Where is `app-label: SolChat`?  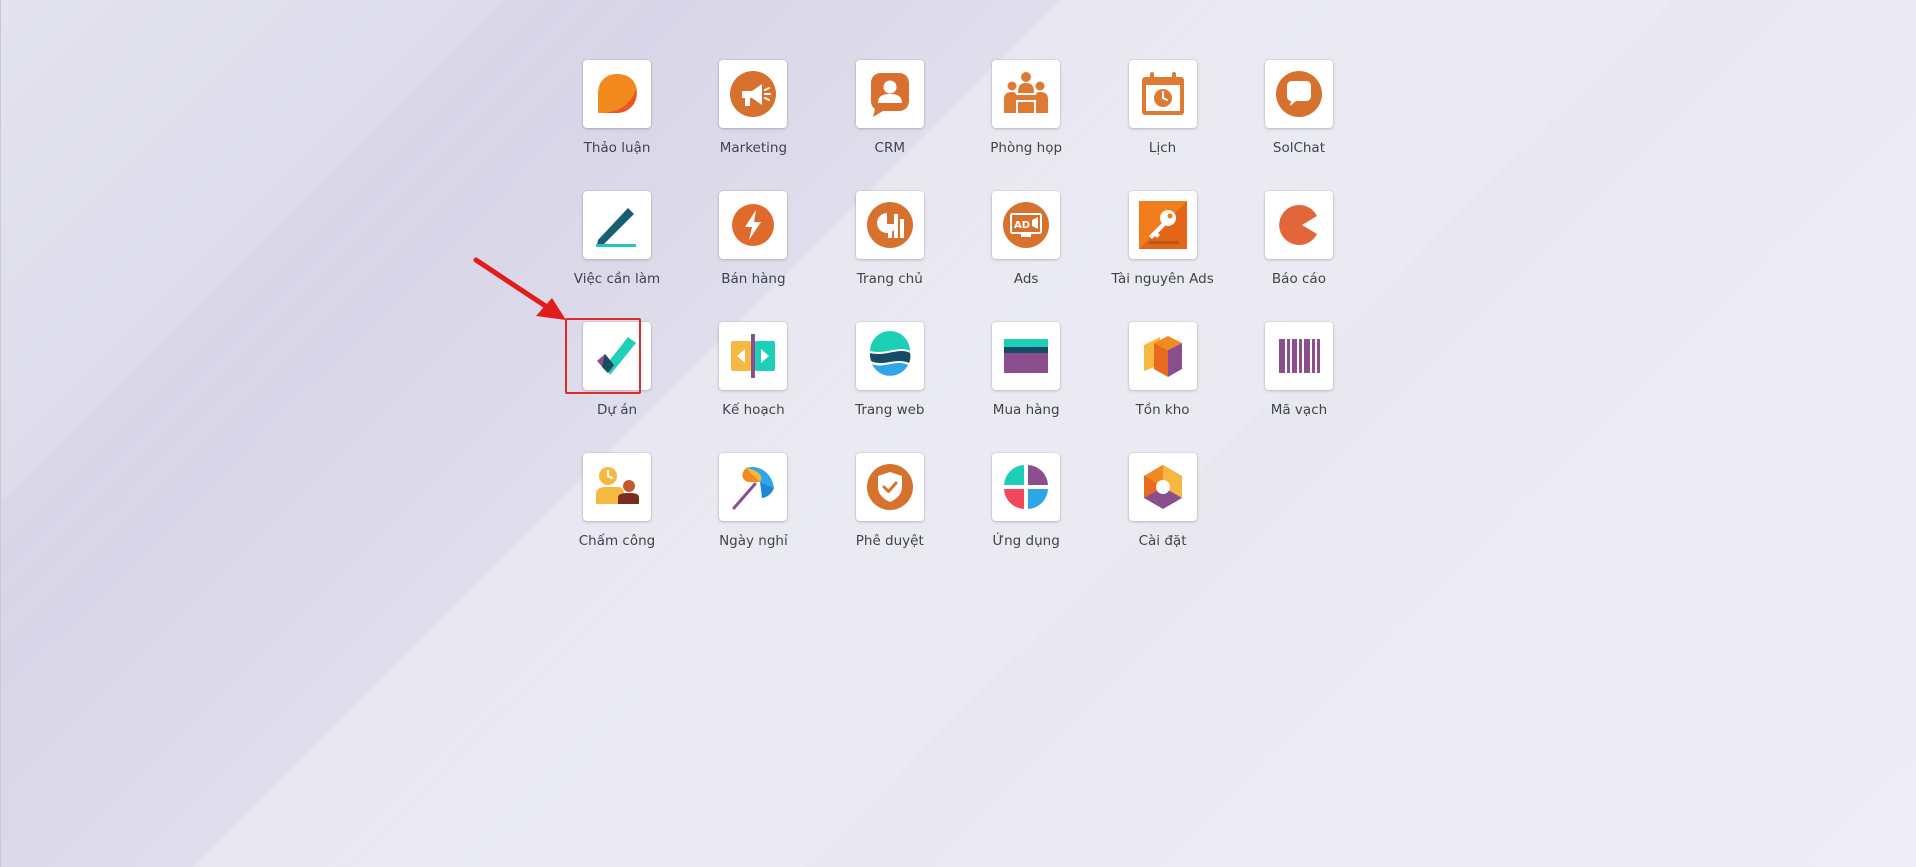
app-label: SolChat is located at coordinates (1299, 148).